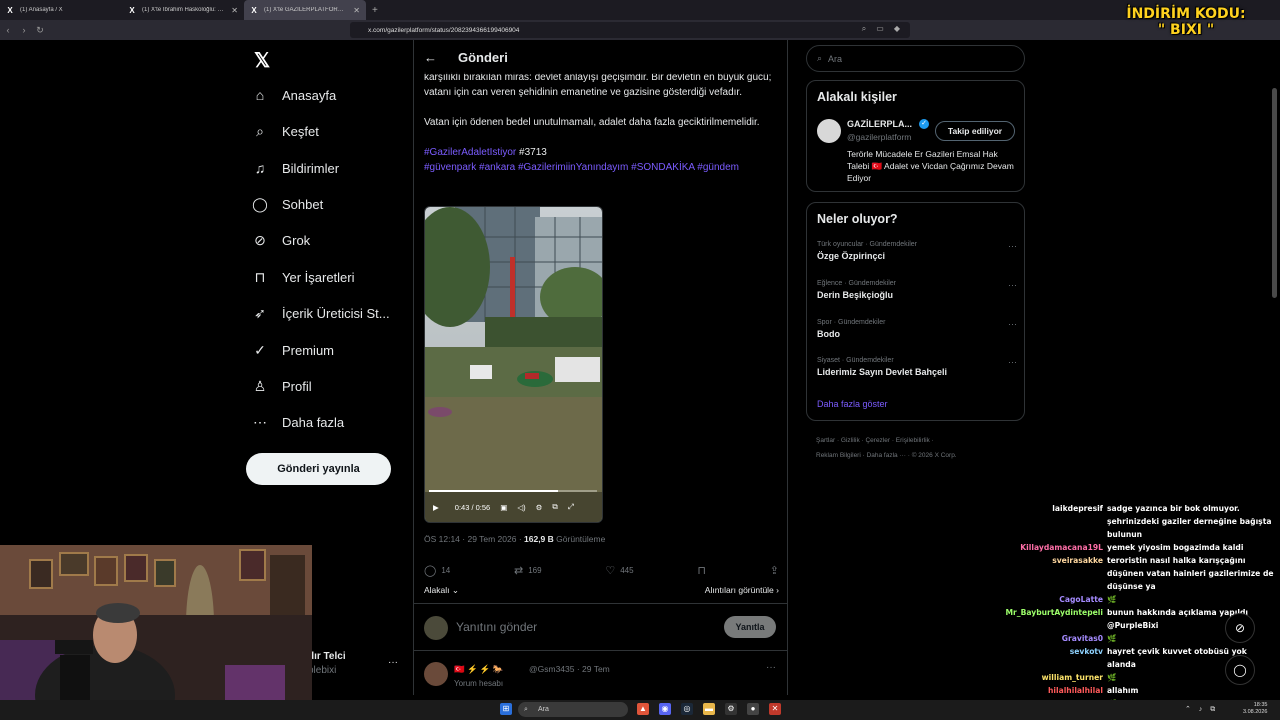 This screenshot has height=720, width=1280. Describe the element at coordinates (1056, 658) in the screenshot. I see `chat-username: sevkotv` at that location.